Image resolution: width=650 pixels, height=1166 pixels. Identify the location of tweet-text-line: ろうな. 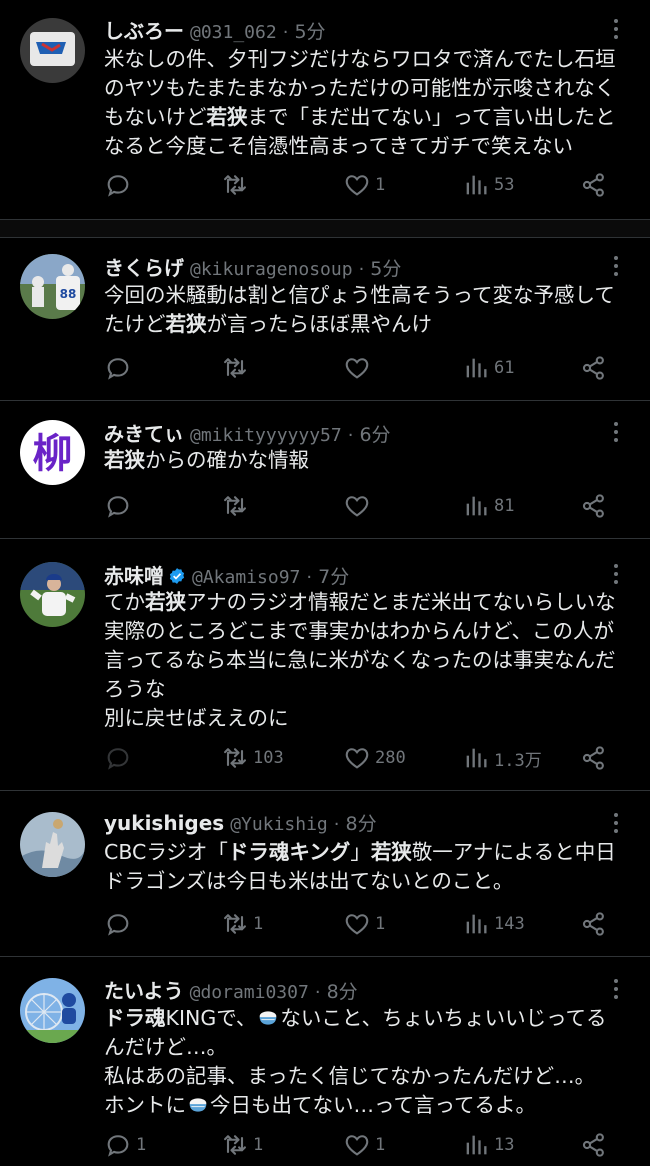
(135, 689).